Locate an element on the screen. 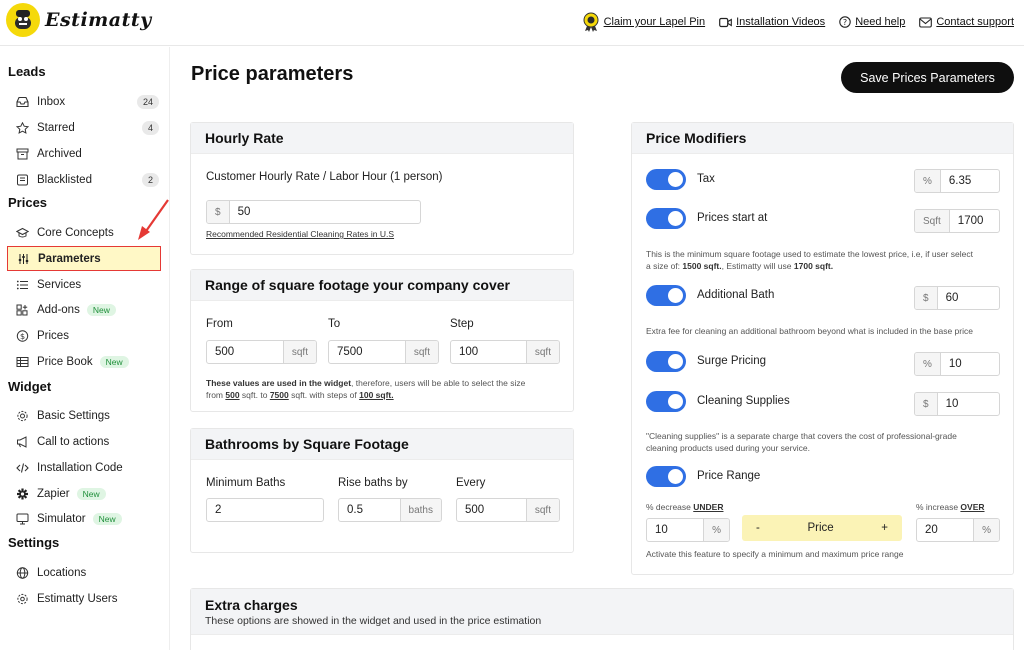 Image resolution: width=1024 pixels, height=650 pixels. help-icon: ? is located at coordinates (845, 22).